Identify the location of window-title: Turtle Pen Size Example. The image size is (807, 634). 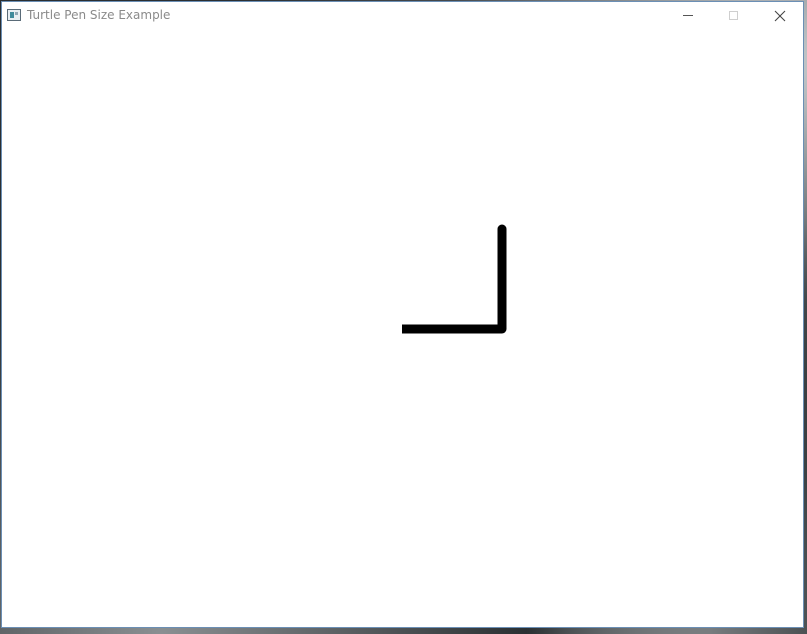
(99, 15).